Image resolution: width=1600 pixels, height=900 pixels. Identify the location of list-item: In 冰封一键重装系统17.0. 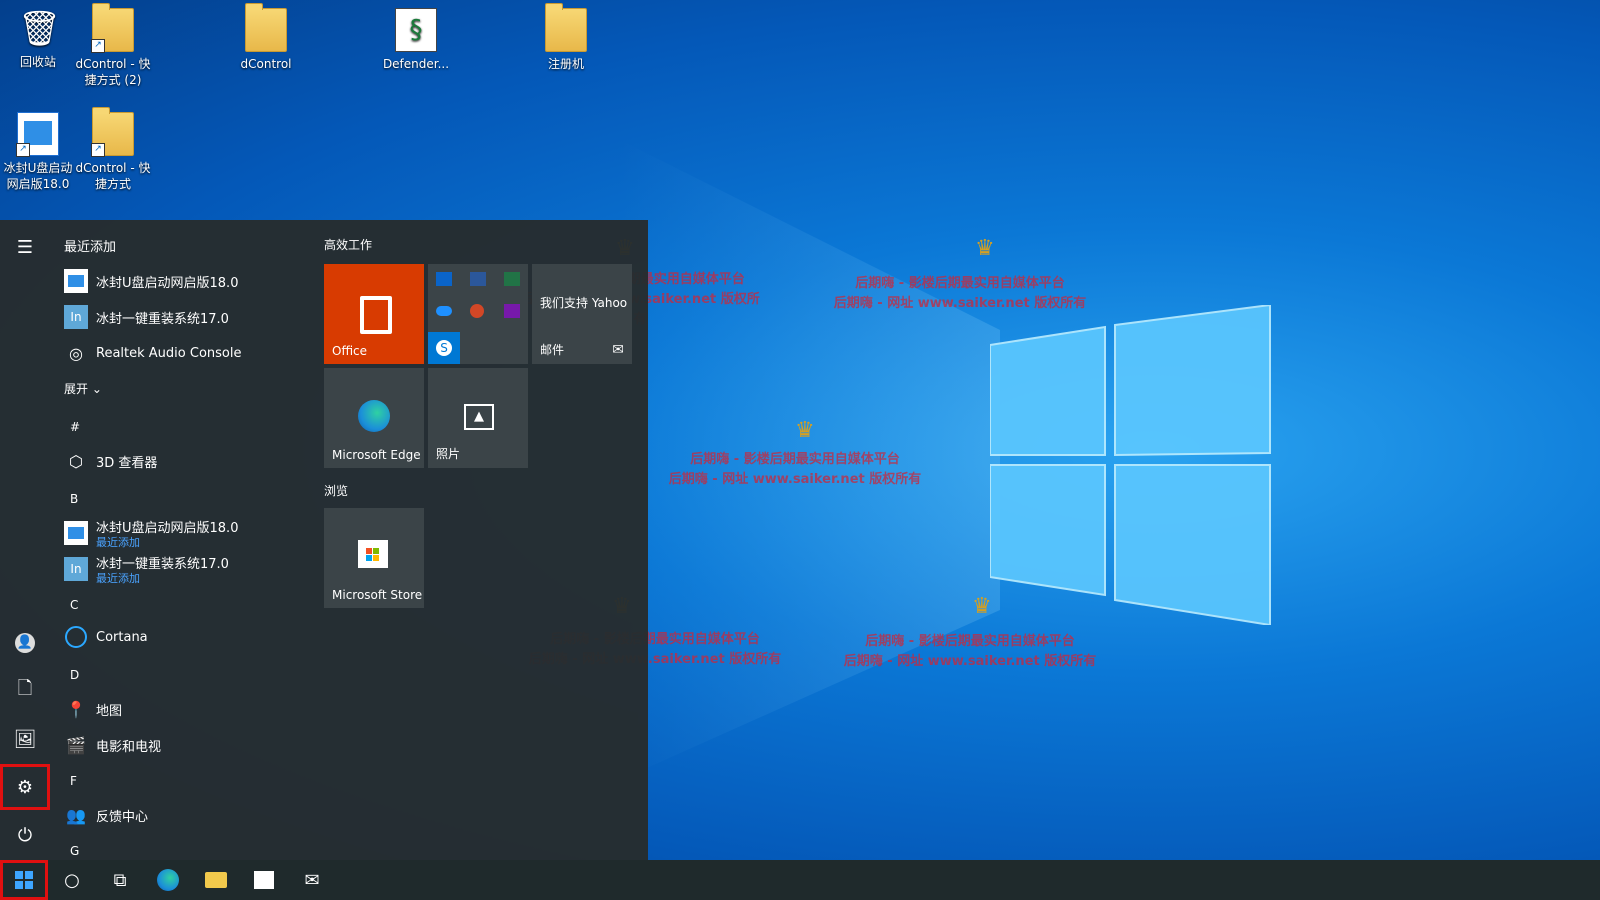
(146, 317).